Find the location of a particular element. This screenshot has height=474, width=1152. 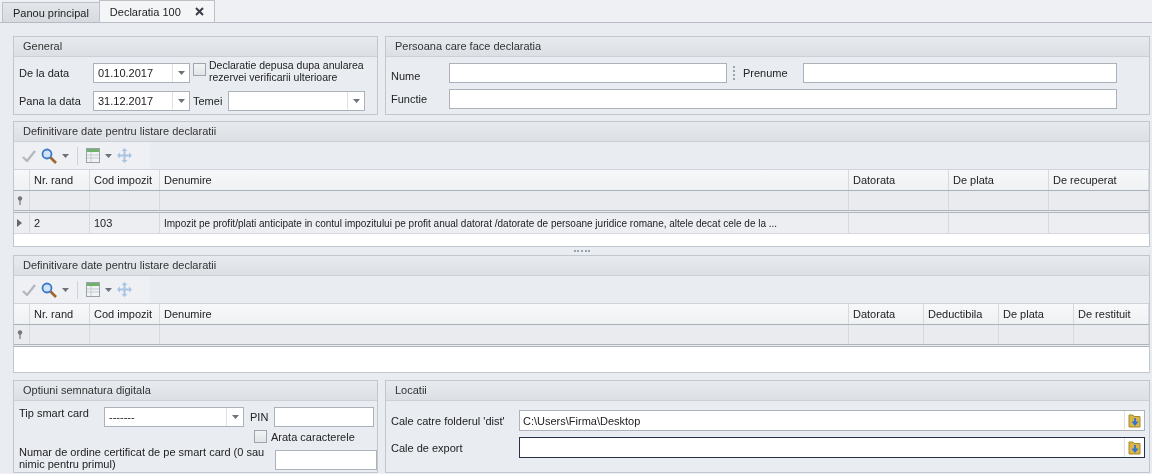

field-label: Nume is located at coordinates (406, 76).